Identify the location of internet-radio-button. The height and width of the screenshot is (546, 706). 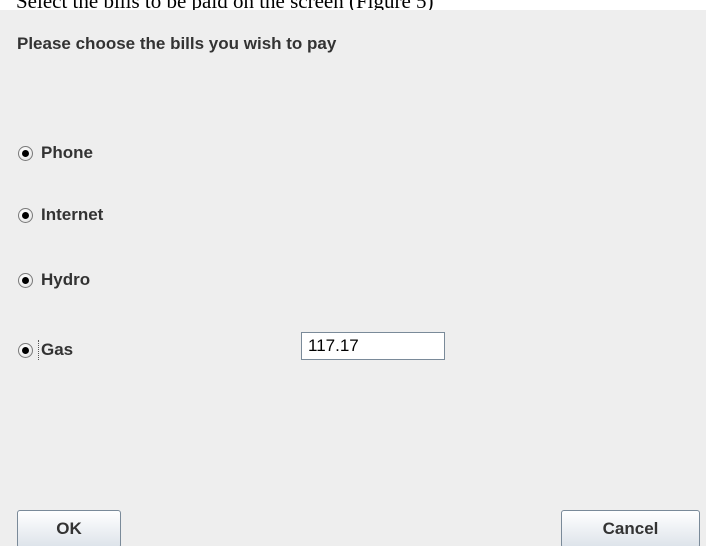
(25, 215).